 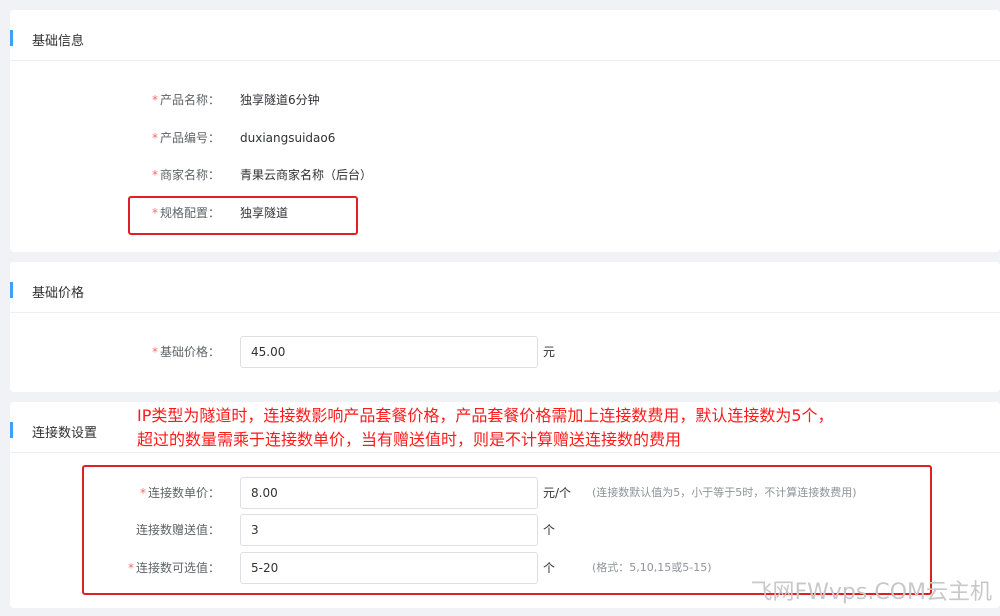 I want to click on product-name-value: 独享隧道6分钟, so click(x=280, y=100).